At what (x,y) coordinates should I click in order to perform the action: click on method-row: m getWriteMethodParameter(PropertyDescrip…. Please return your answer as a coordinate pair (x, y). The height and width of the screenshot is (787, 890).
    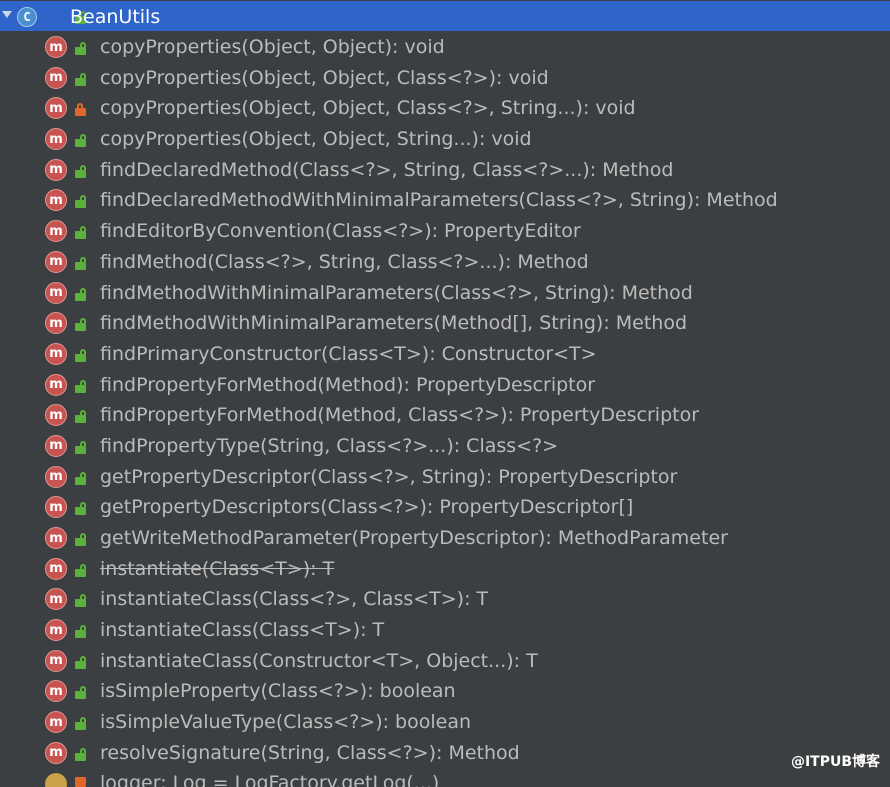
    Looking at the image, I should click on (445, 538).